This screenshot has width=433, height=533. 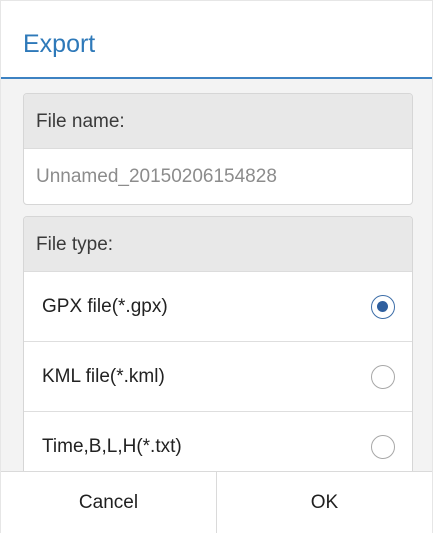 I want to click on dialog-footer: Cancel OK, so click(x=216, y=502).